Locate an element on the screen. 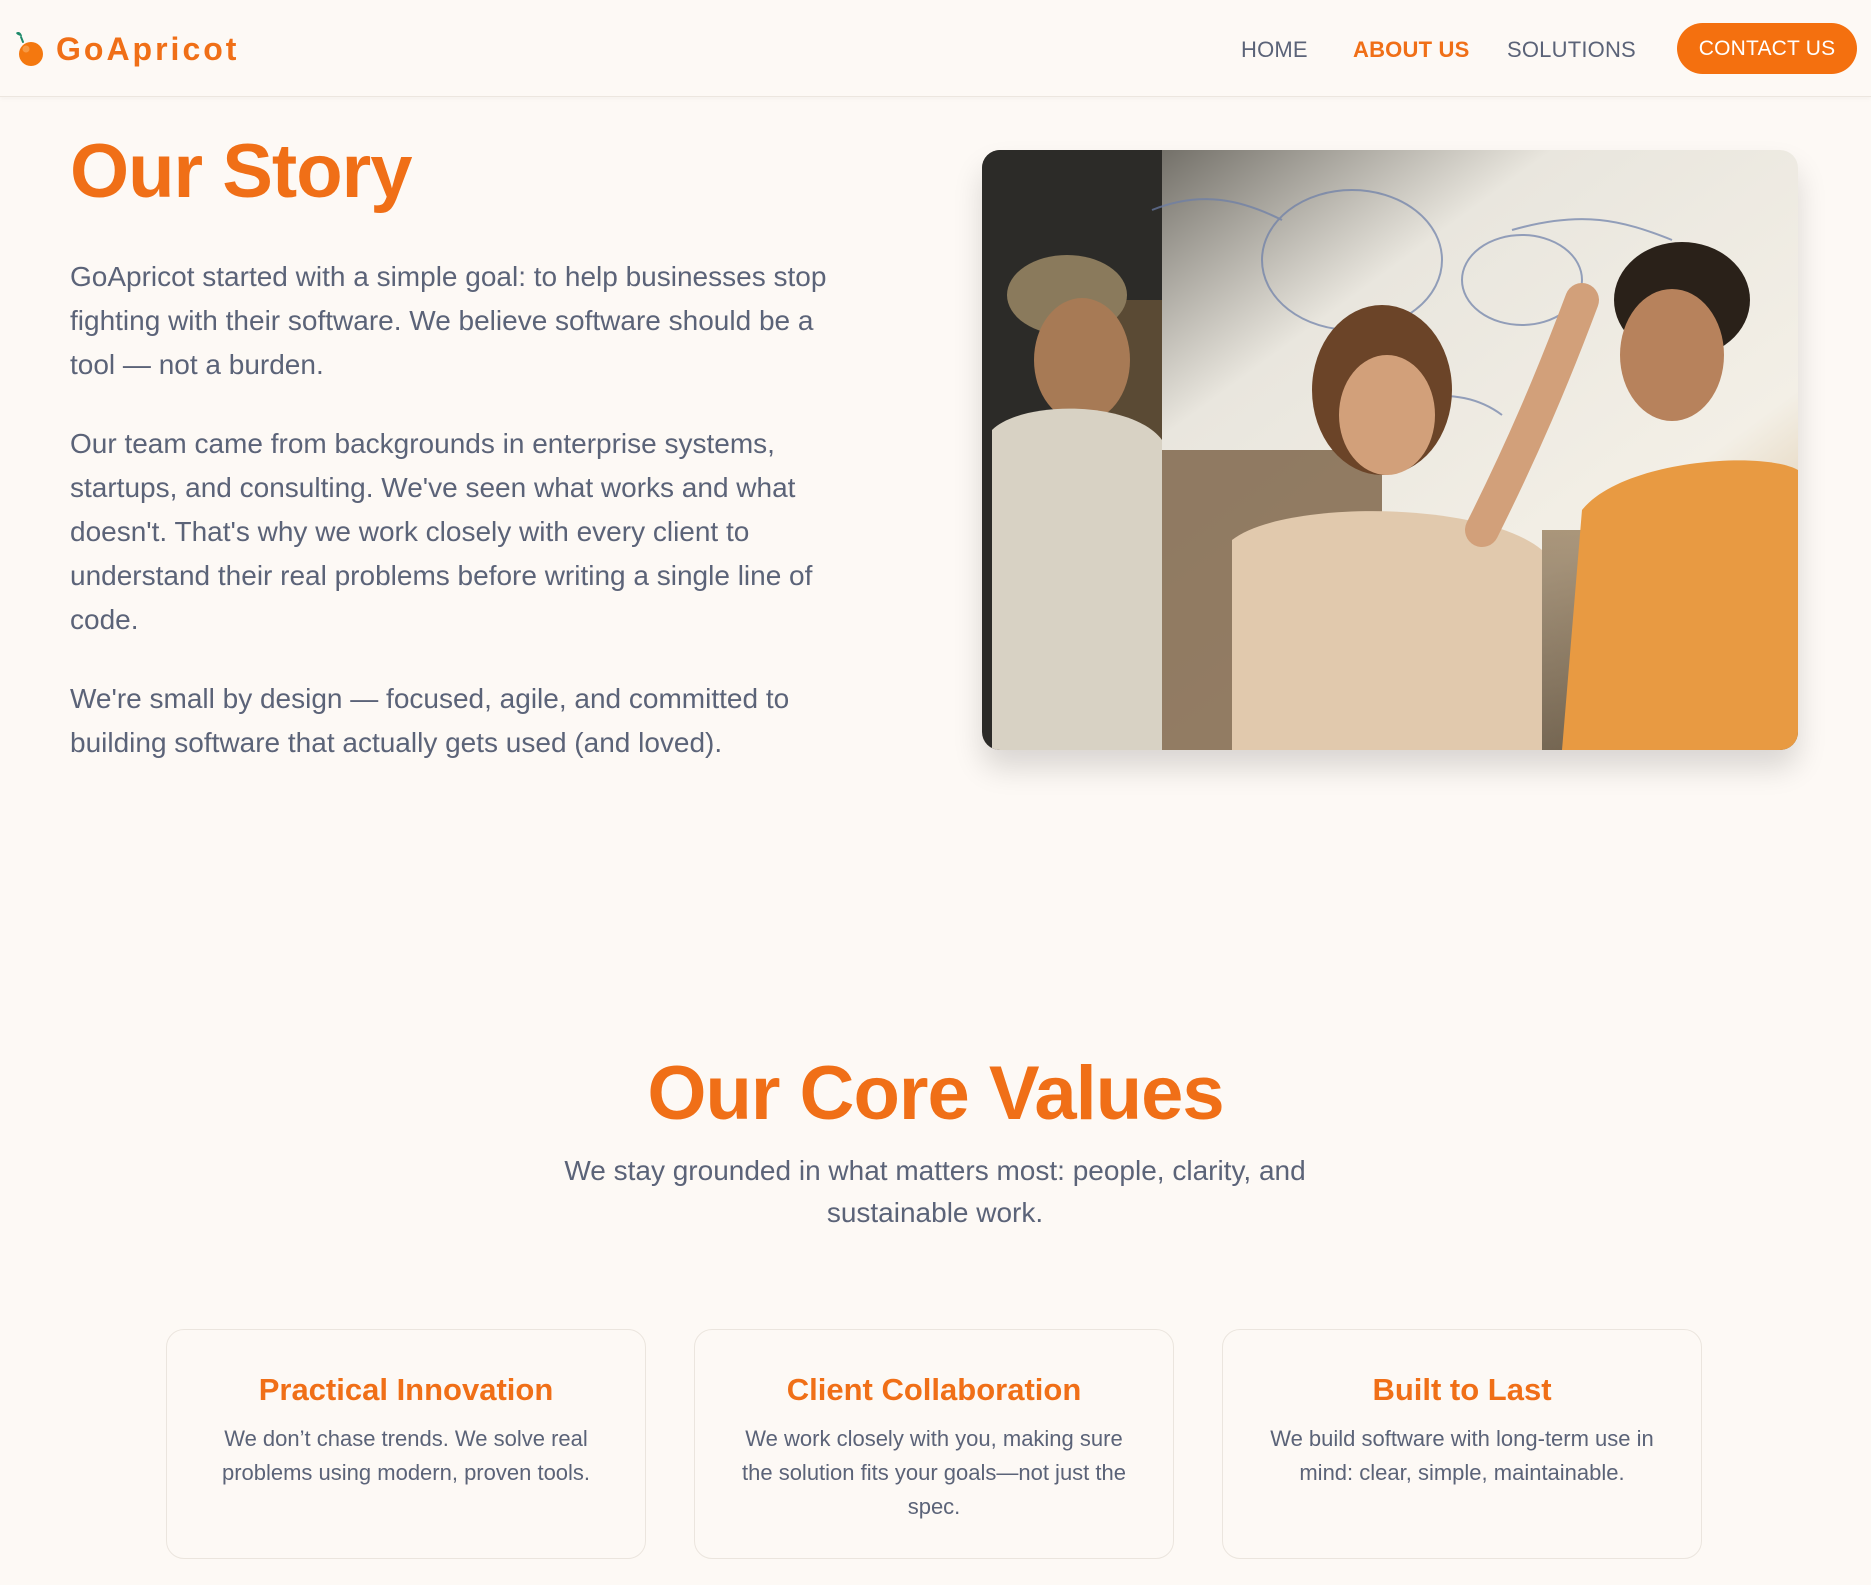  brand-name: GoApricot is located at coordinates (148, 48).